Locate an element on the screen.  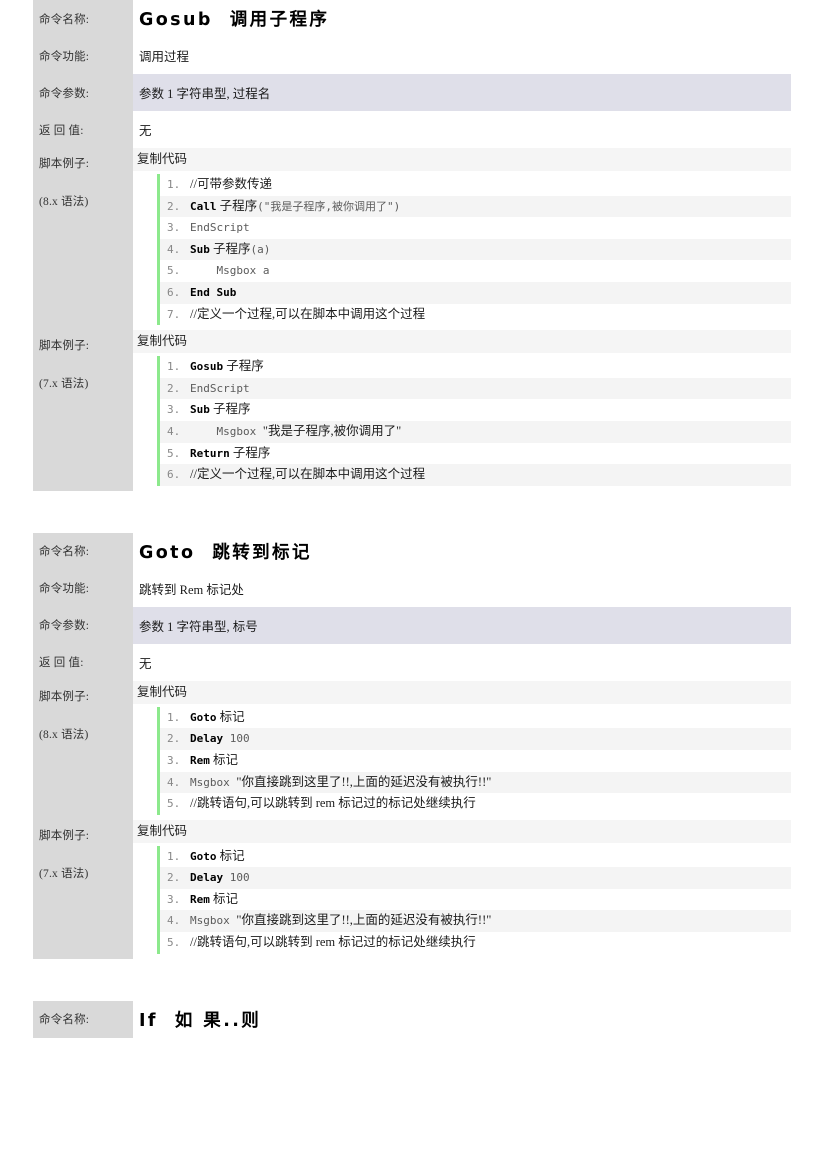
command-section: 命令名称: If 如 果..则 is located at coordinates (412, 1019).